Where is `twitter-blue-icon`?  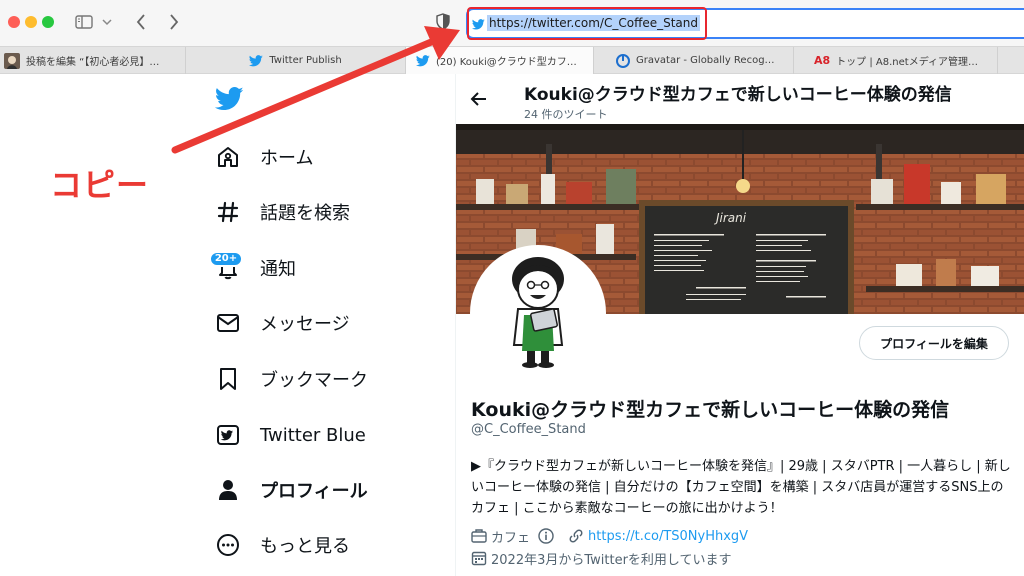
twitter-blue-icon is located at coordinates (228, 435).